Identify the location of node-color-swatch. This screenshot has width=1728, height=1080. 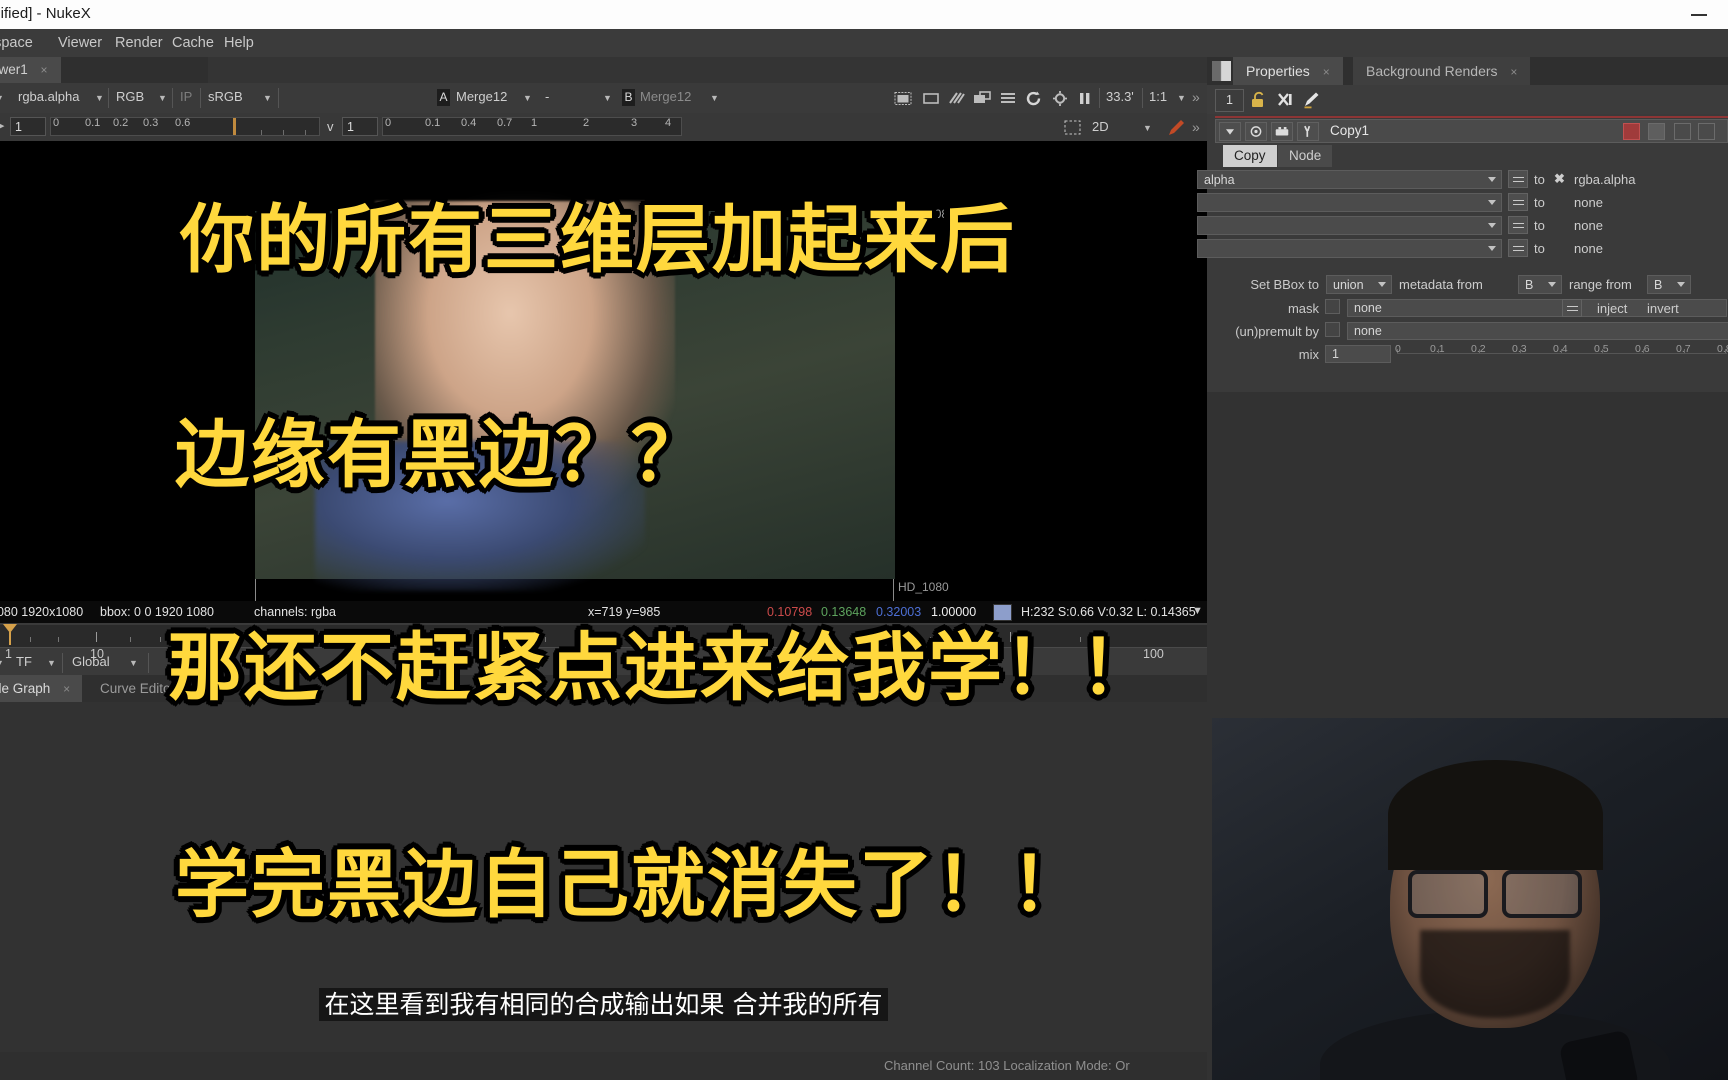
(1631, 131).